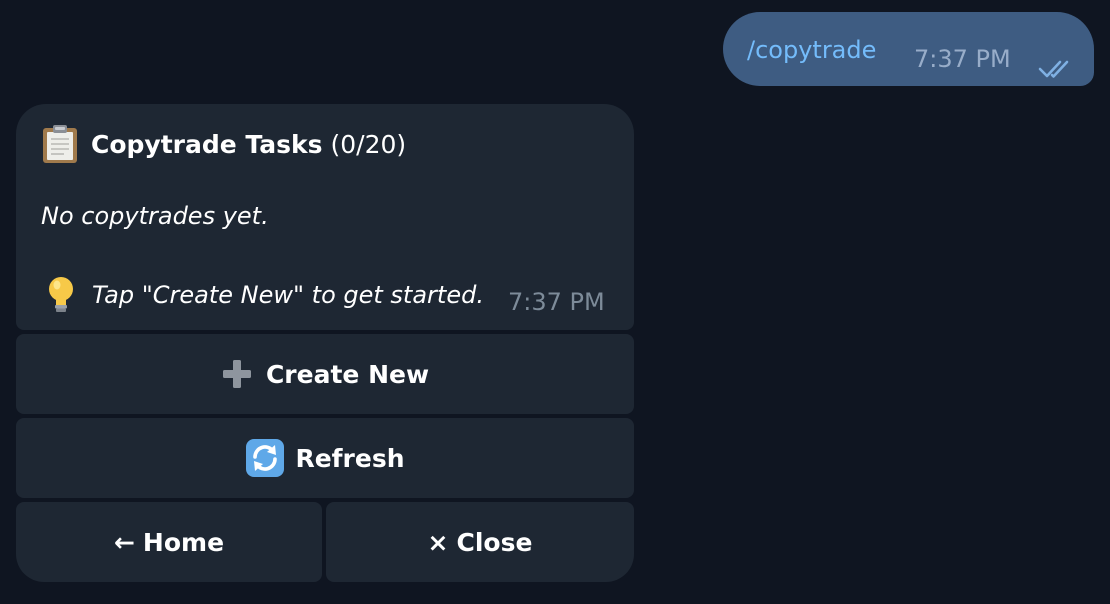 The width and height of the screenshot is (1110, 604). Describe the element at coordinates (368, 144) in the screenshot. I see `task-count: (0/20)` at that location.